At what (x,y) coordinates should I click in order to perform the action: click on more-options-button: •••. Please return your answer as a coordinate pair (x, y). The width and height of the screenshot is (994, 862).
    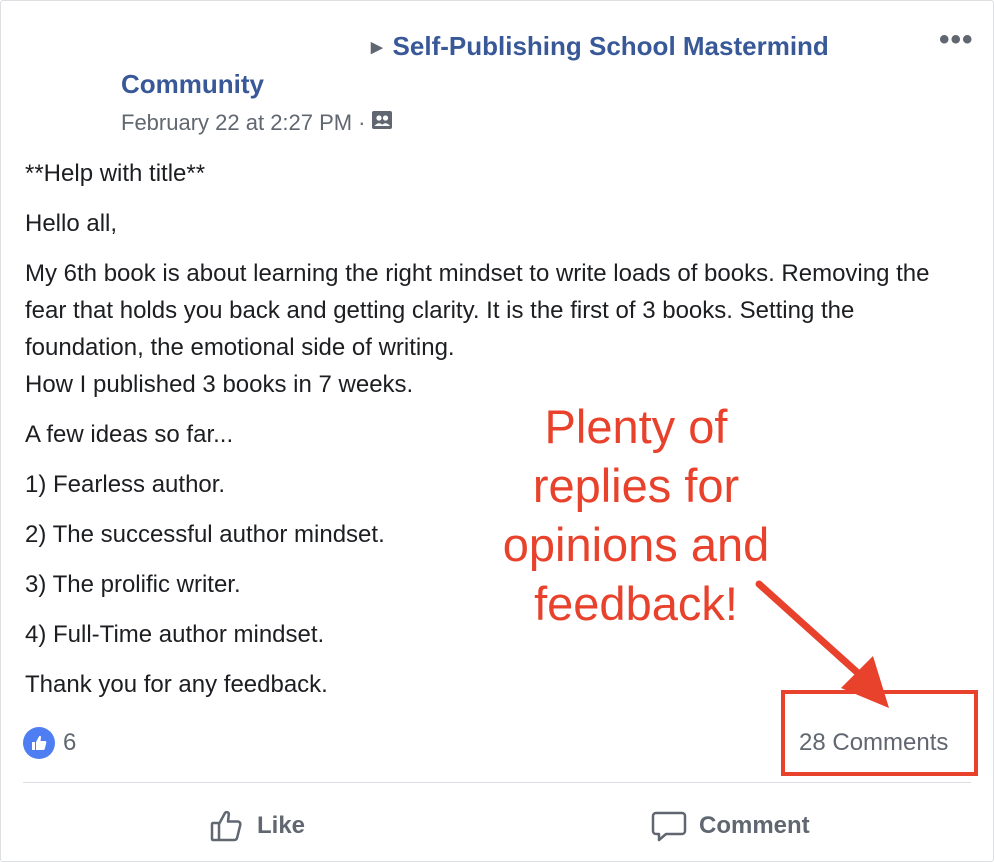
    Looking at the image, I should click on (956, 40).